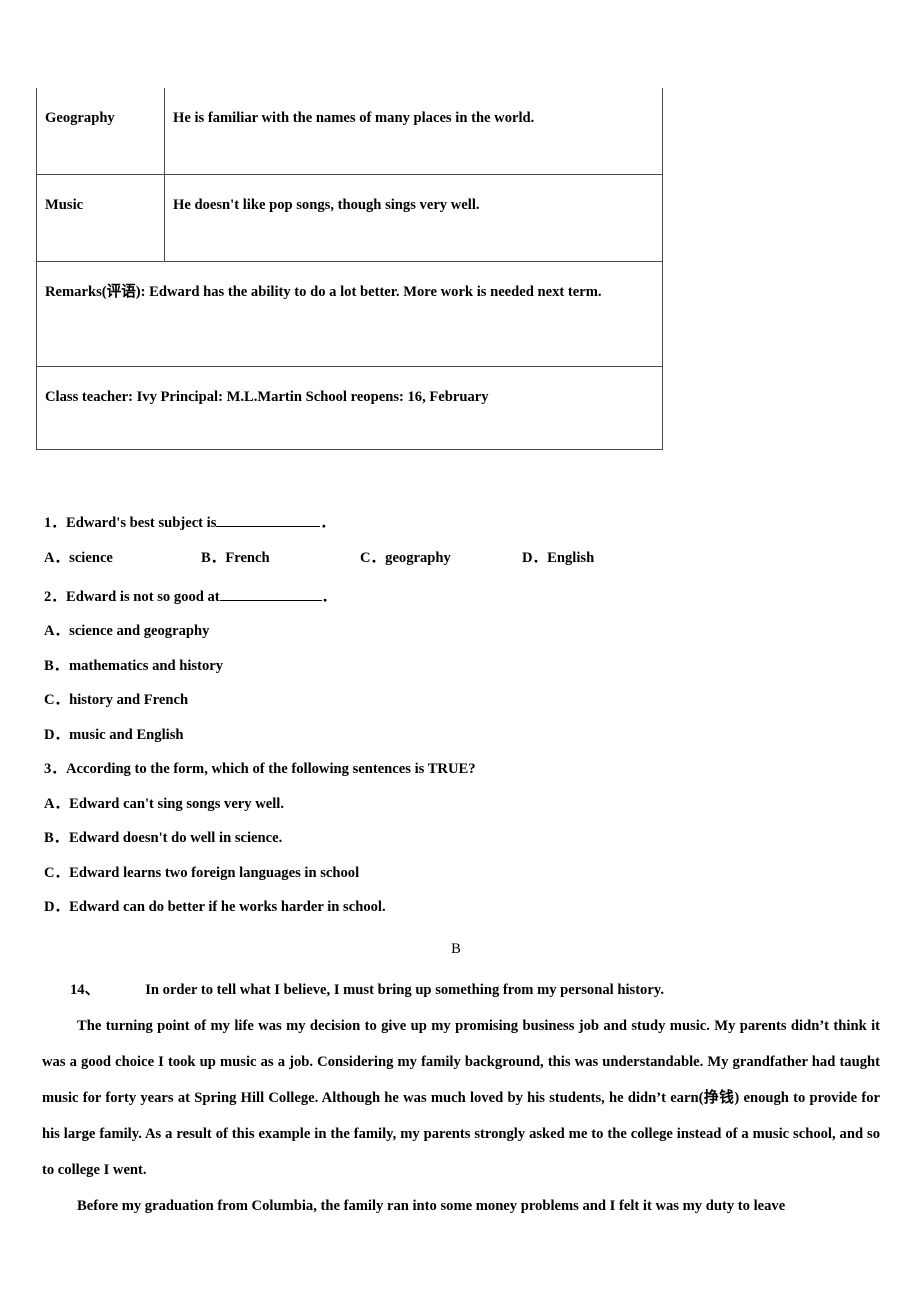  What do you see at coordinates (55, 523) in the screenshot?
I see `question-1-number: 1．` at bounding box center [55, 523].